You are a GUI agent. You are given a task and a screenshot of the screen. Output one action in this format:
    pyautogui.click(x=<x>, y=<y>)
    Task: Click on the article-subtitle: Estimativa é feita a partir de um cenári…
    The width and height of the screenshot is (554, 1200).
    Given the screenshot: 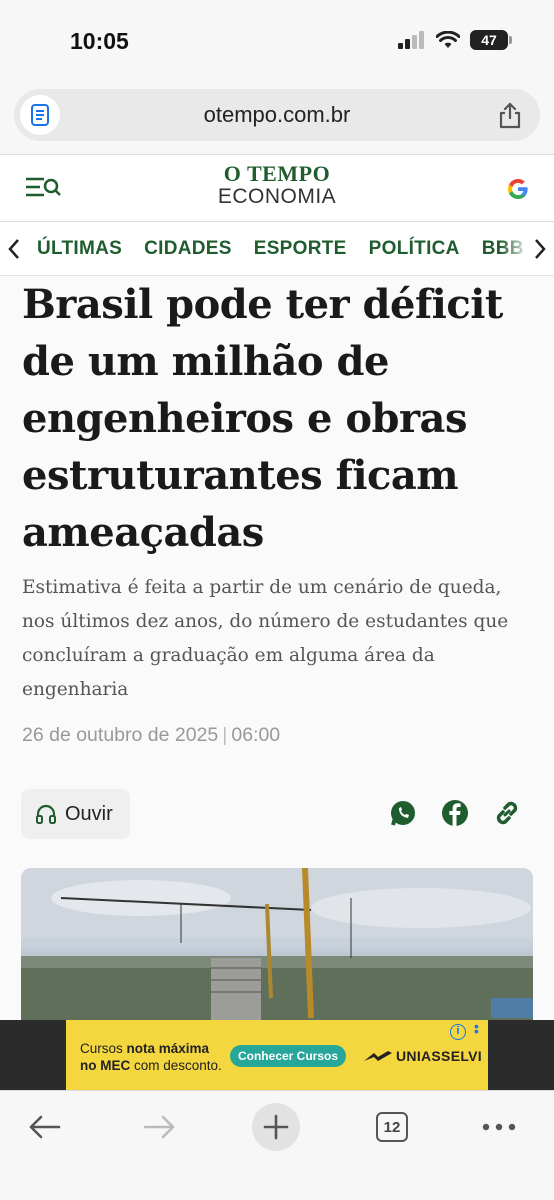 What is the action you would take?
    pyautogui.click(x=265, y=638)
    